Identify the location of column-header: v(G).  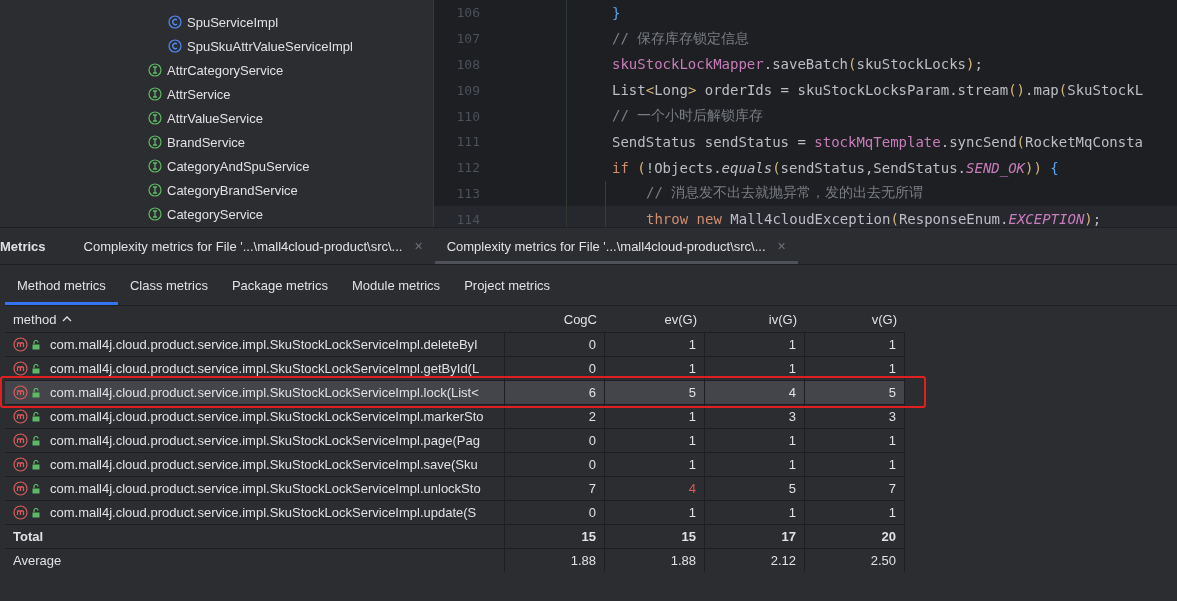
(855, 319).